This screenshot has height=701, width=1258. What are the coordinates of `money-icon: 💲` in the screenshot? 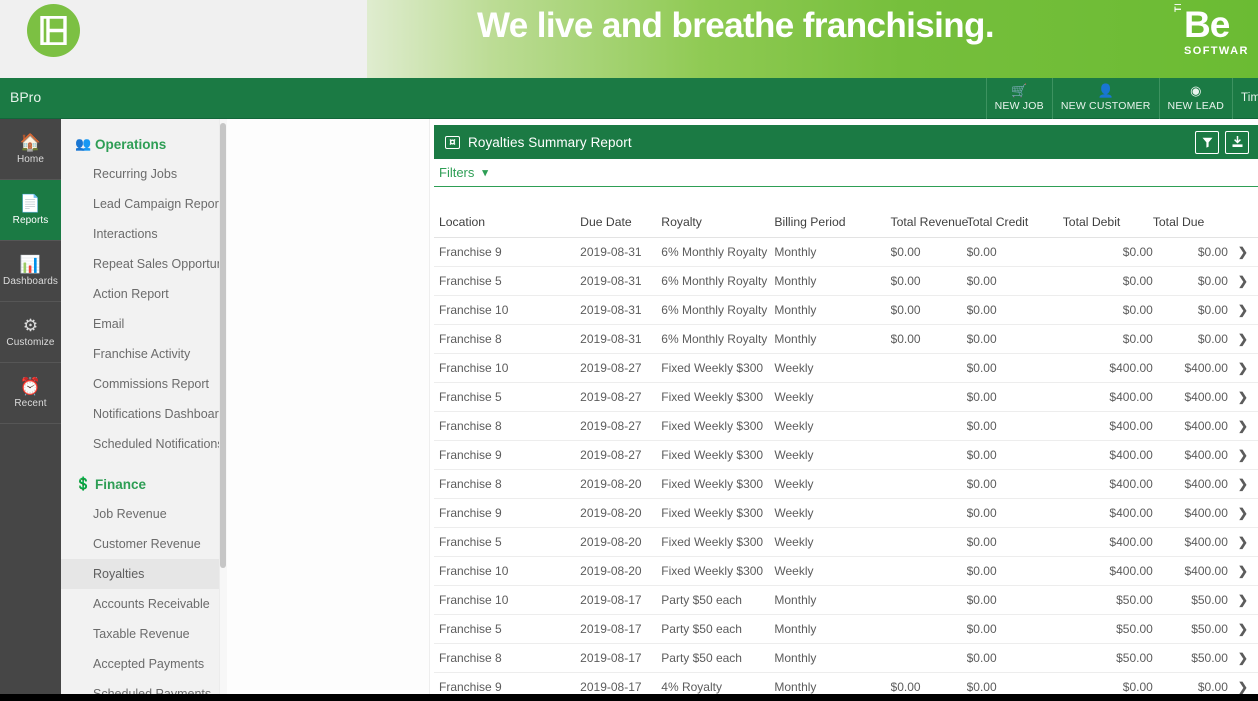 It's located at (83, 483).